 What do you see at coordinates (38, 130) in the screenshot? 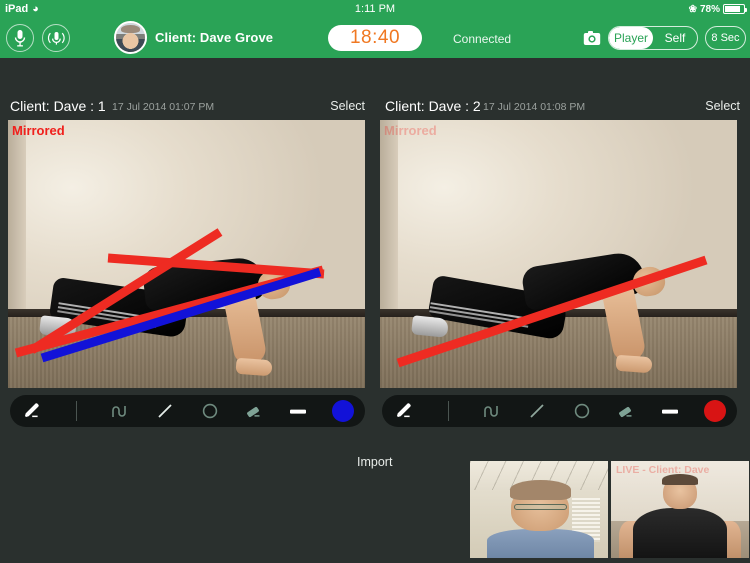
I see `panel-1-mirrored-label: Mirrored` at bounding box center [38, 130].